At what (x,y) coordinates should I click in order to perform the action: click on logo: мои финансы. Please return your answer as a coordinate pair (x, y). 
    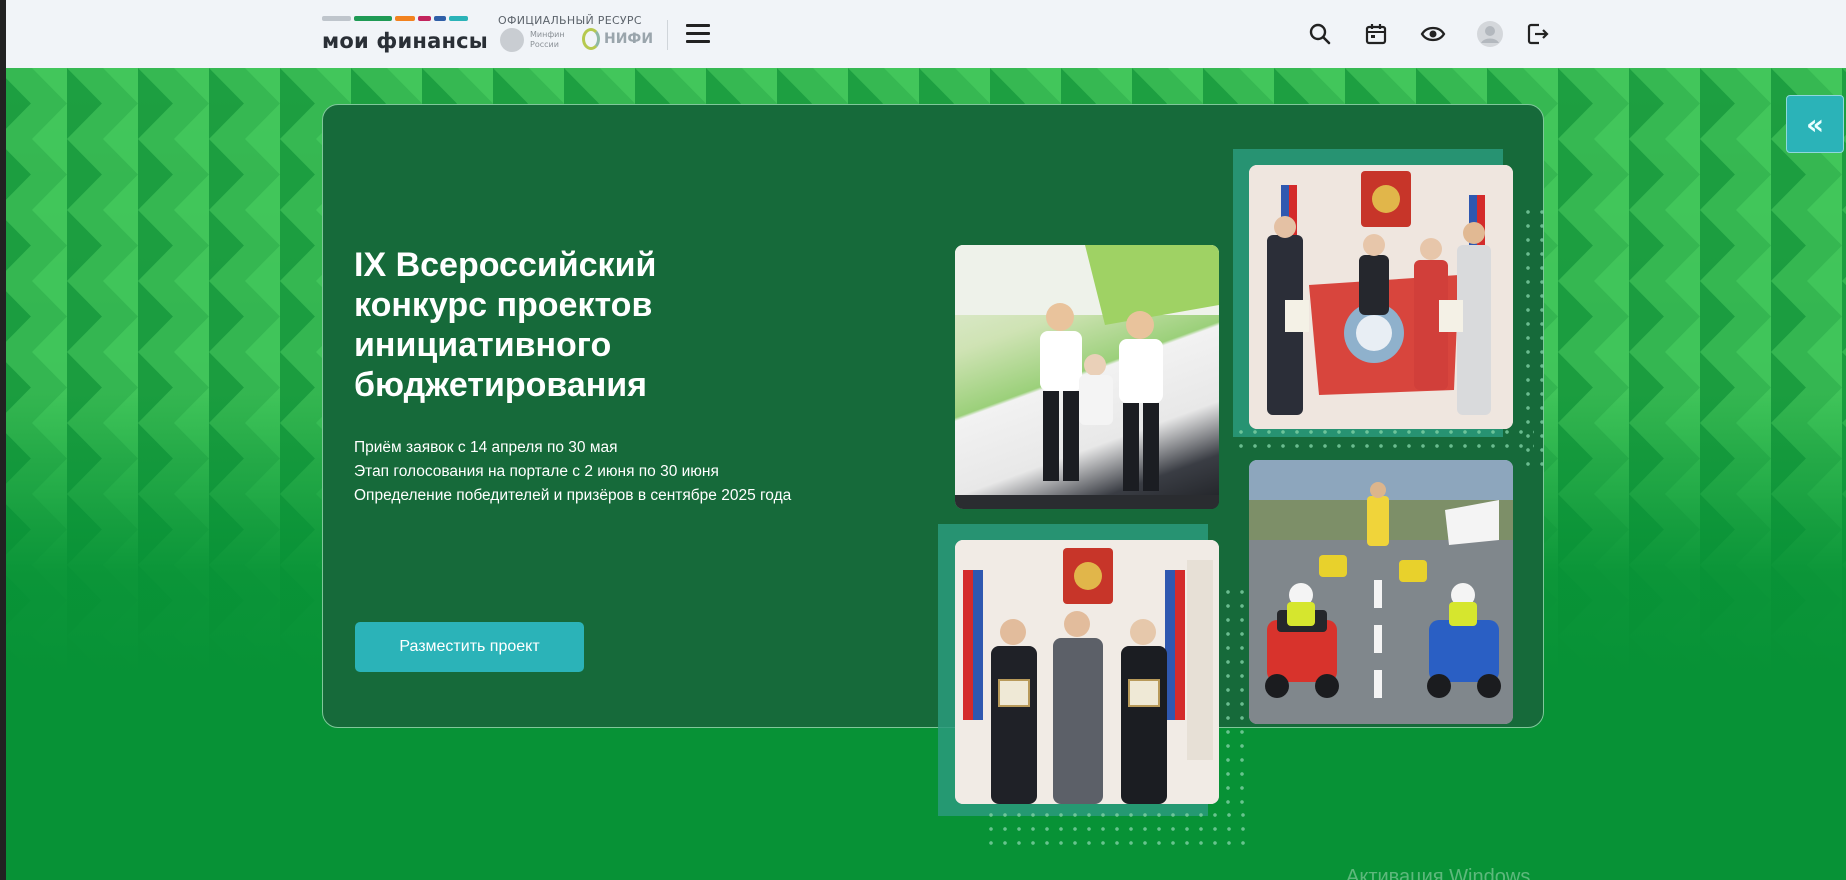
    Looking at the image, I should click on (405, 34).